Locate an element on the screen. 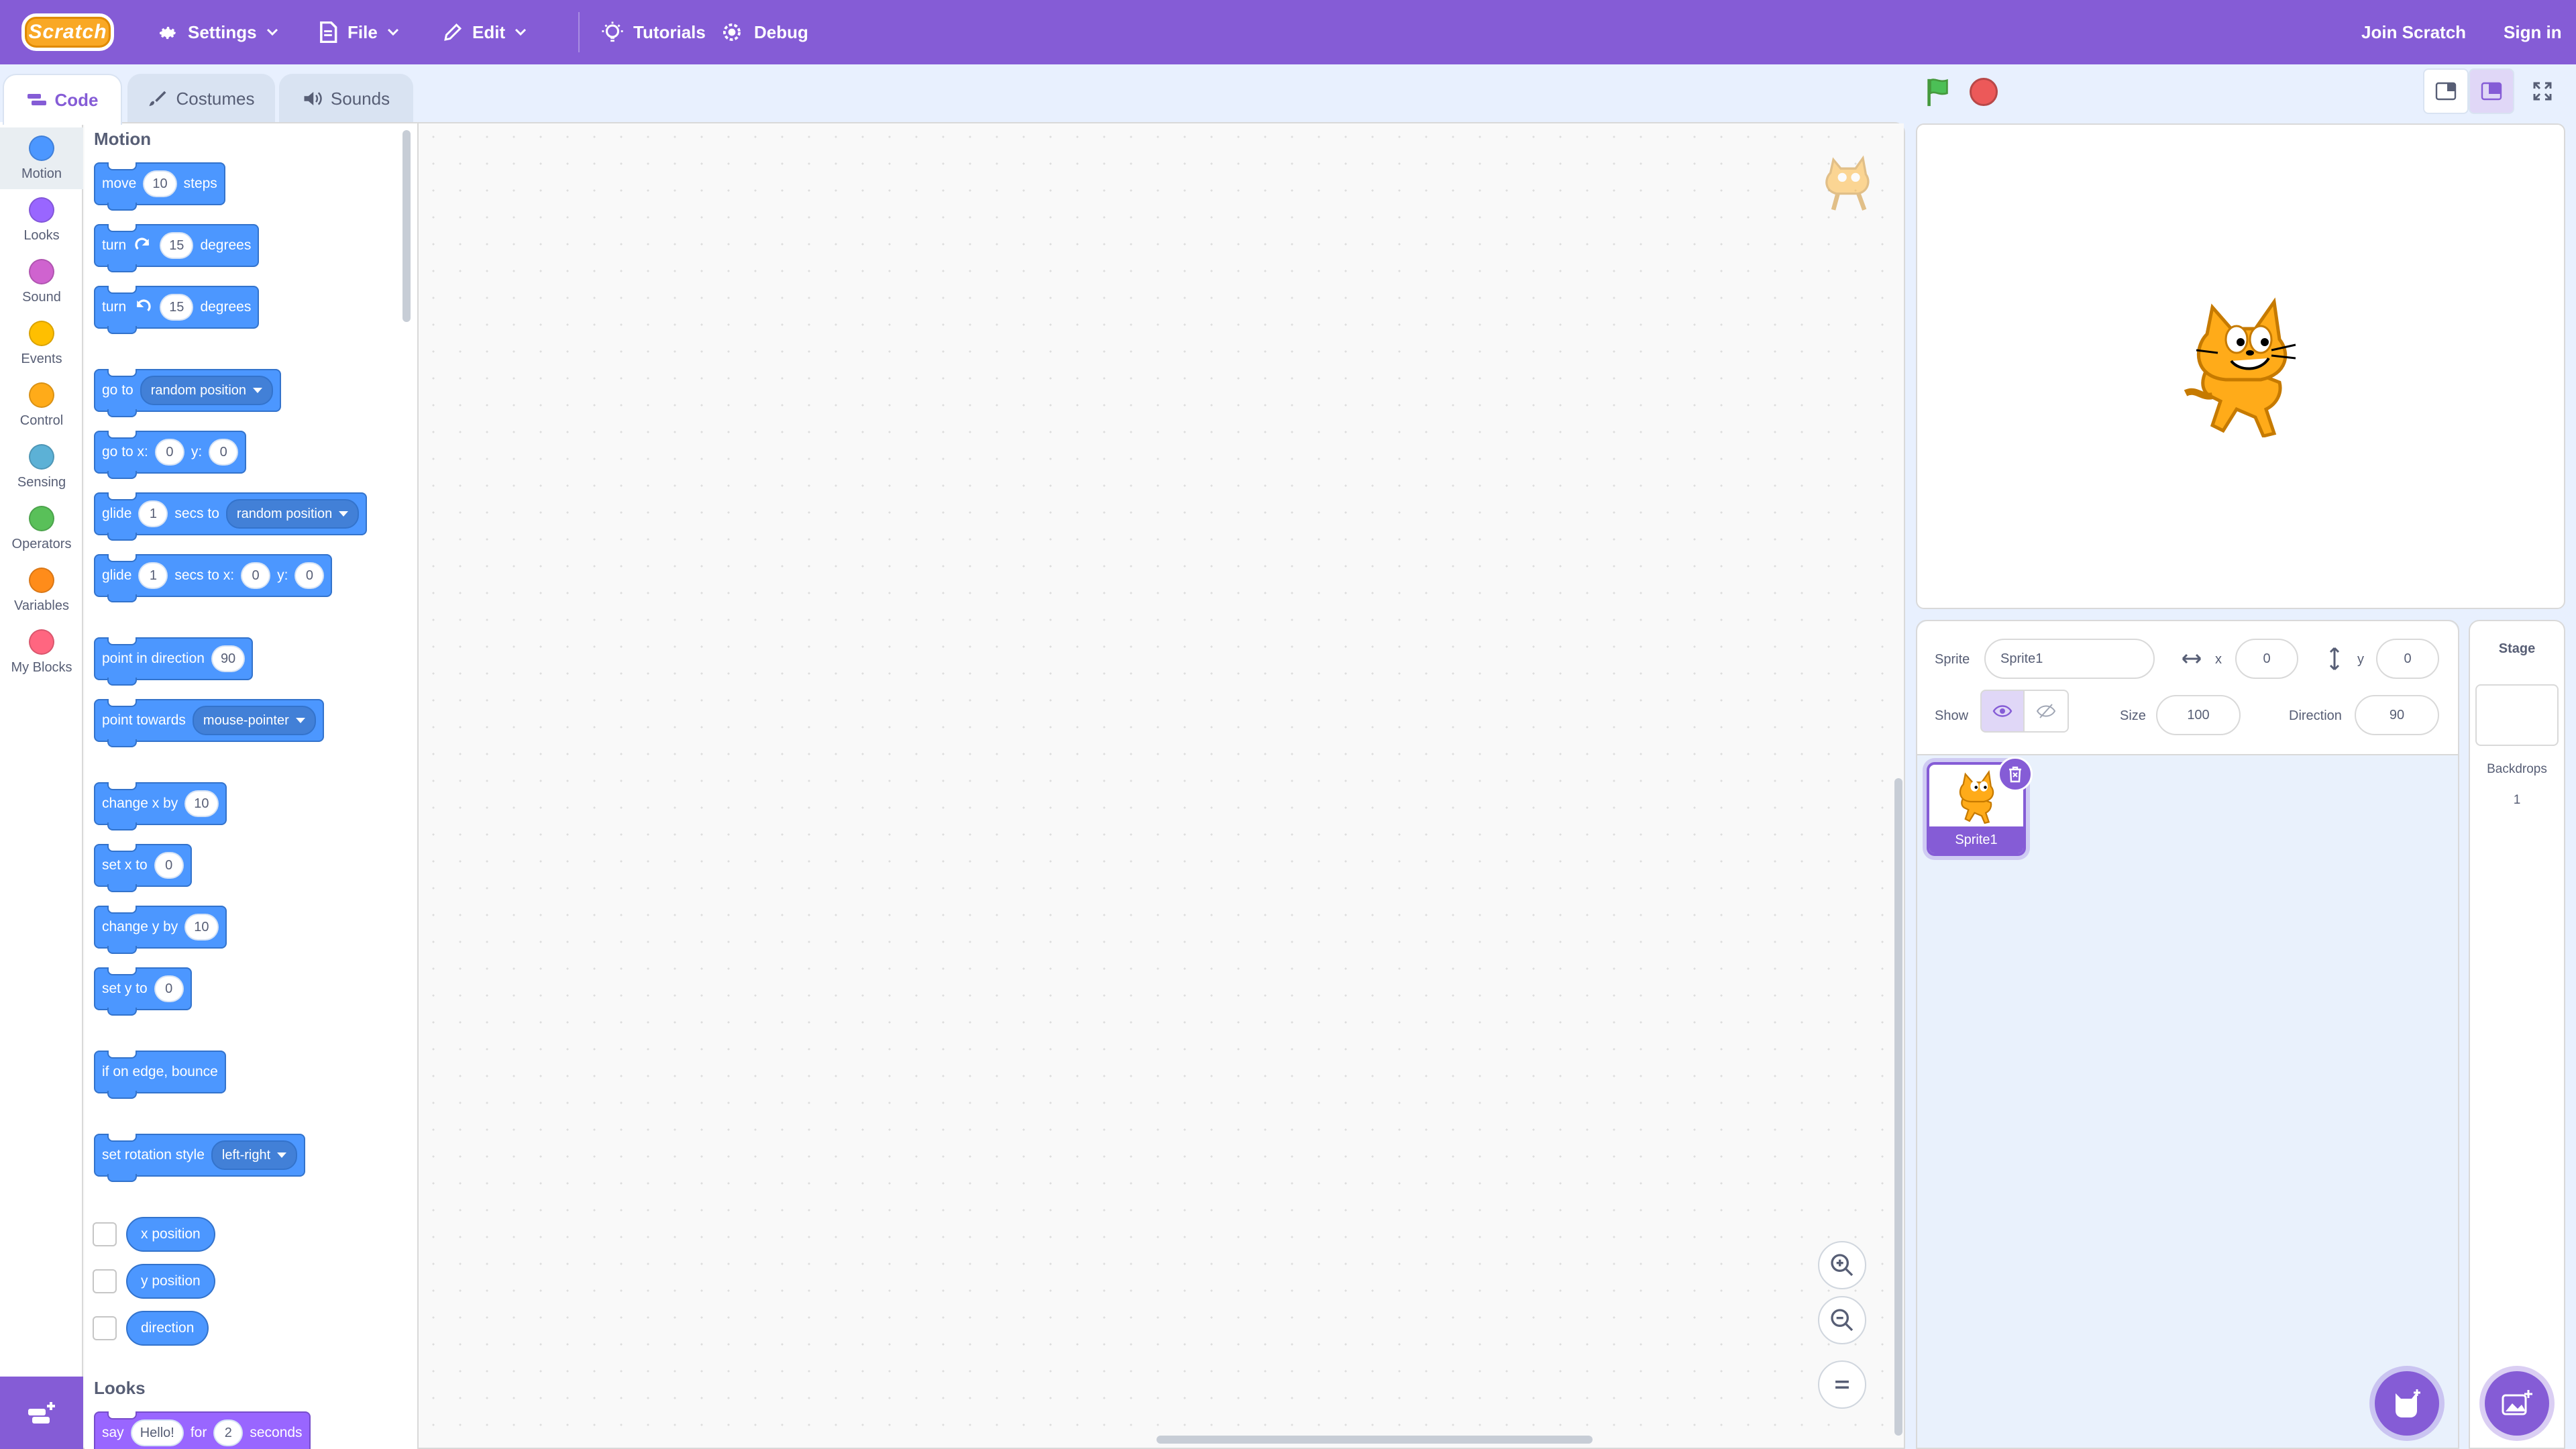  stop-sign-icon is located at coordinates (1984, 92).